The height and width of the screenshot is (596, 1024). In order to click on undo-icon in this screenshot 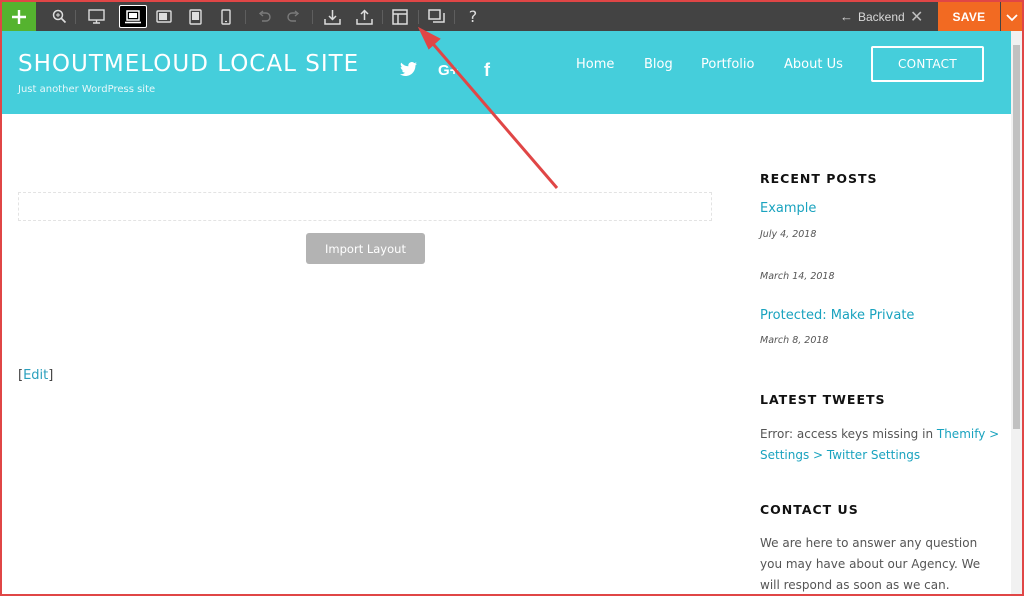, I will do `click(264, 16)`.